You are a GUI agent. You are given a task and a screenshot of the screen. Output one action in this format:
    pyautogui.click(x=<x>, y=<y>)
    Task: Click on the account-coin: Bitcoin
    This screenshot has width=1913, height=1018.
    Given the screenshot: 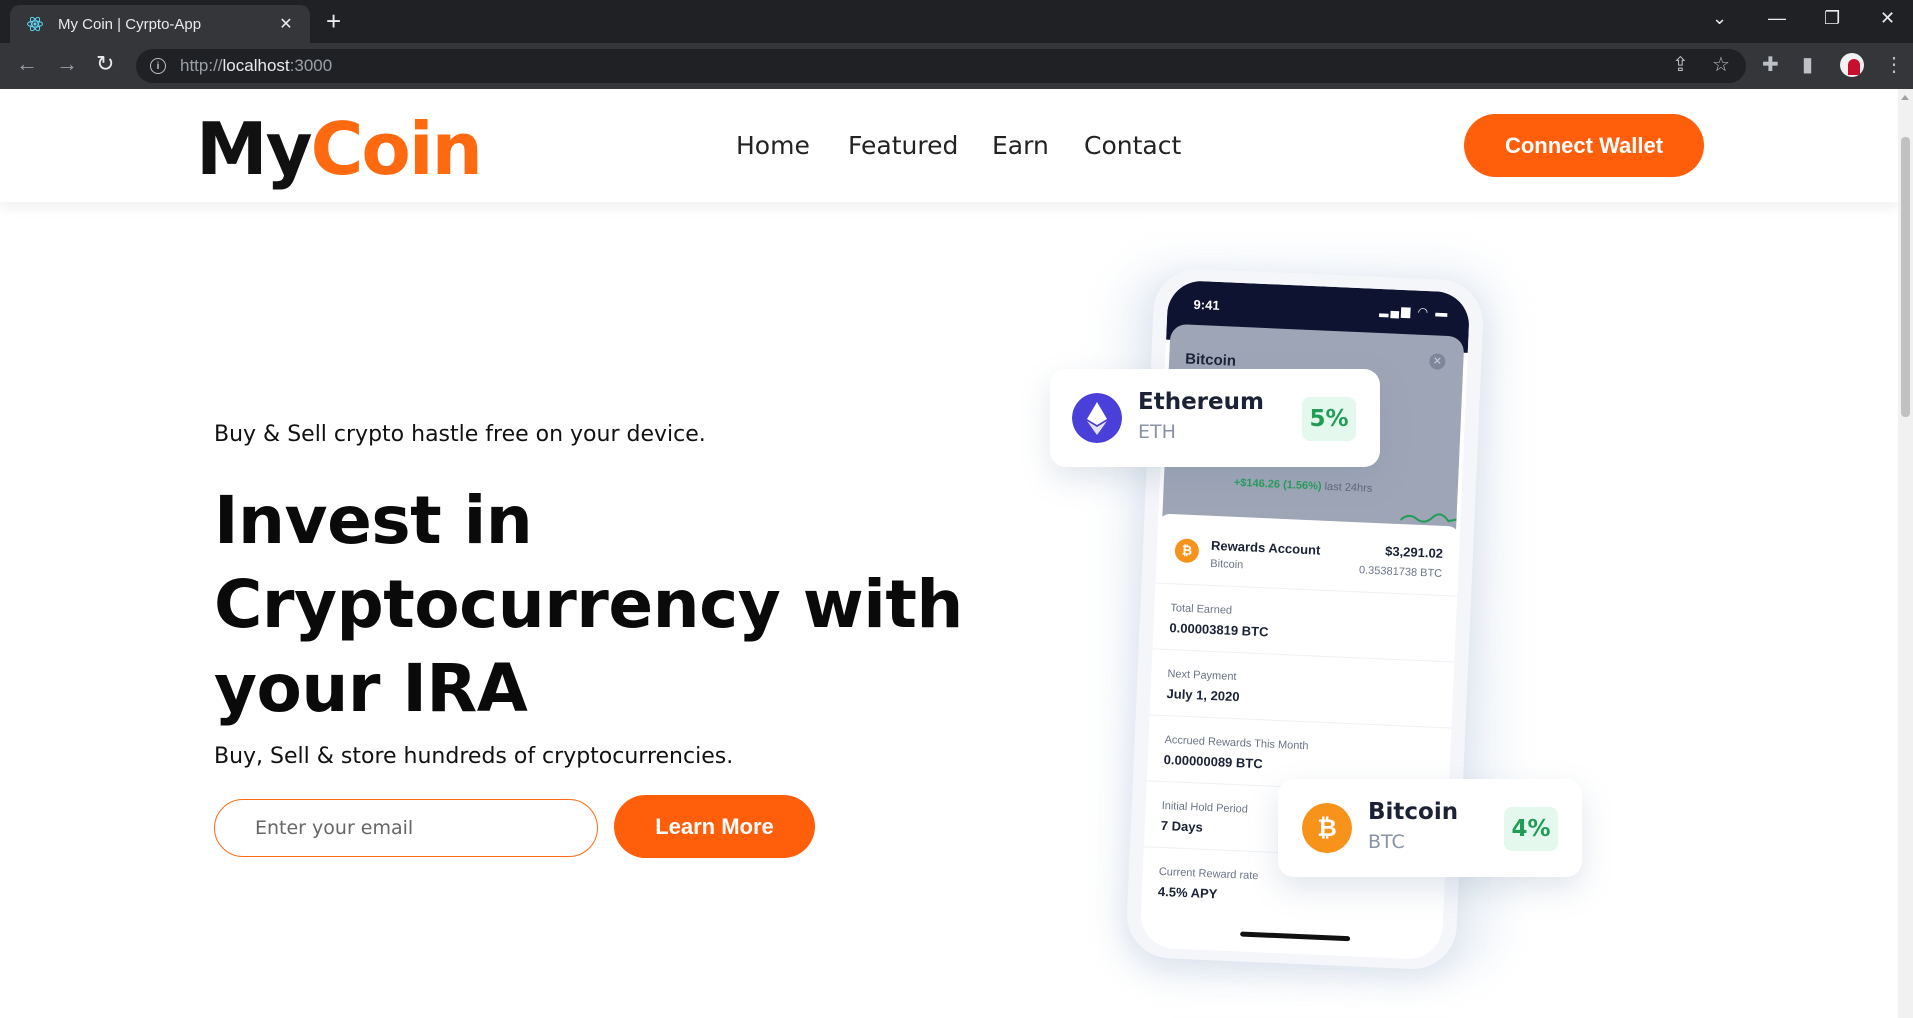 What is the action you would take?
    pyautogui.click(x=1227, y=564)
    